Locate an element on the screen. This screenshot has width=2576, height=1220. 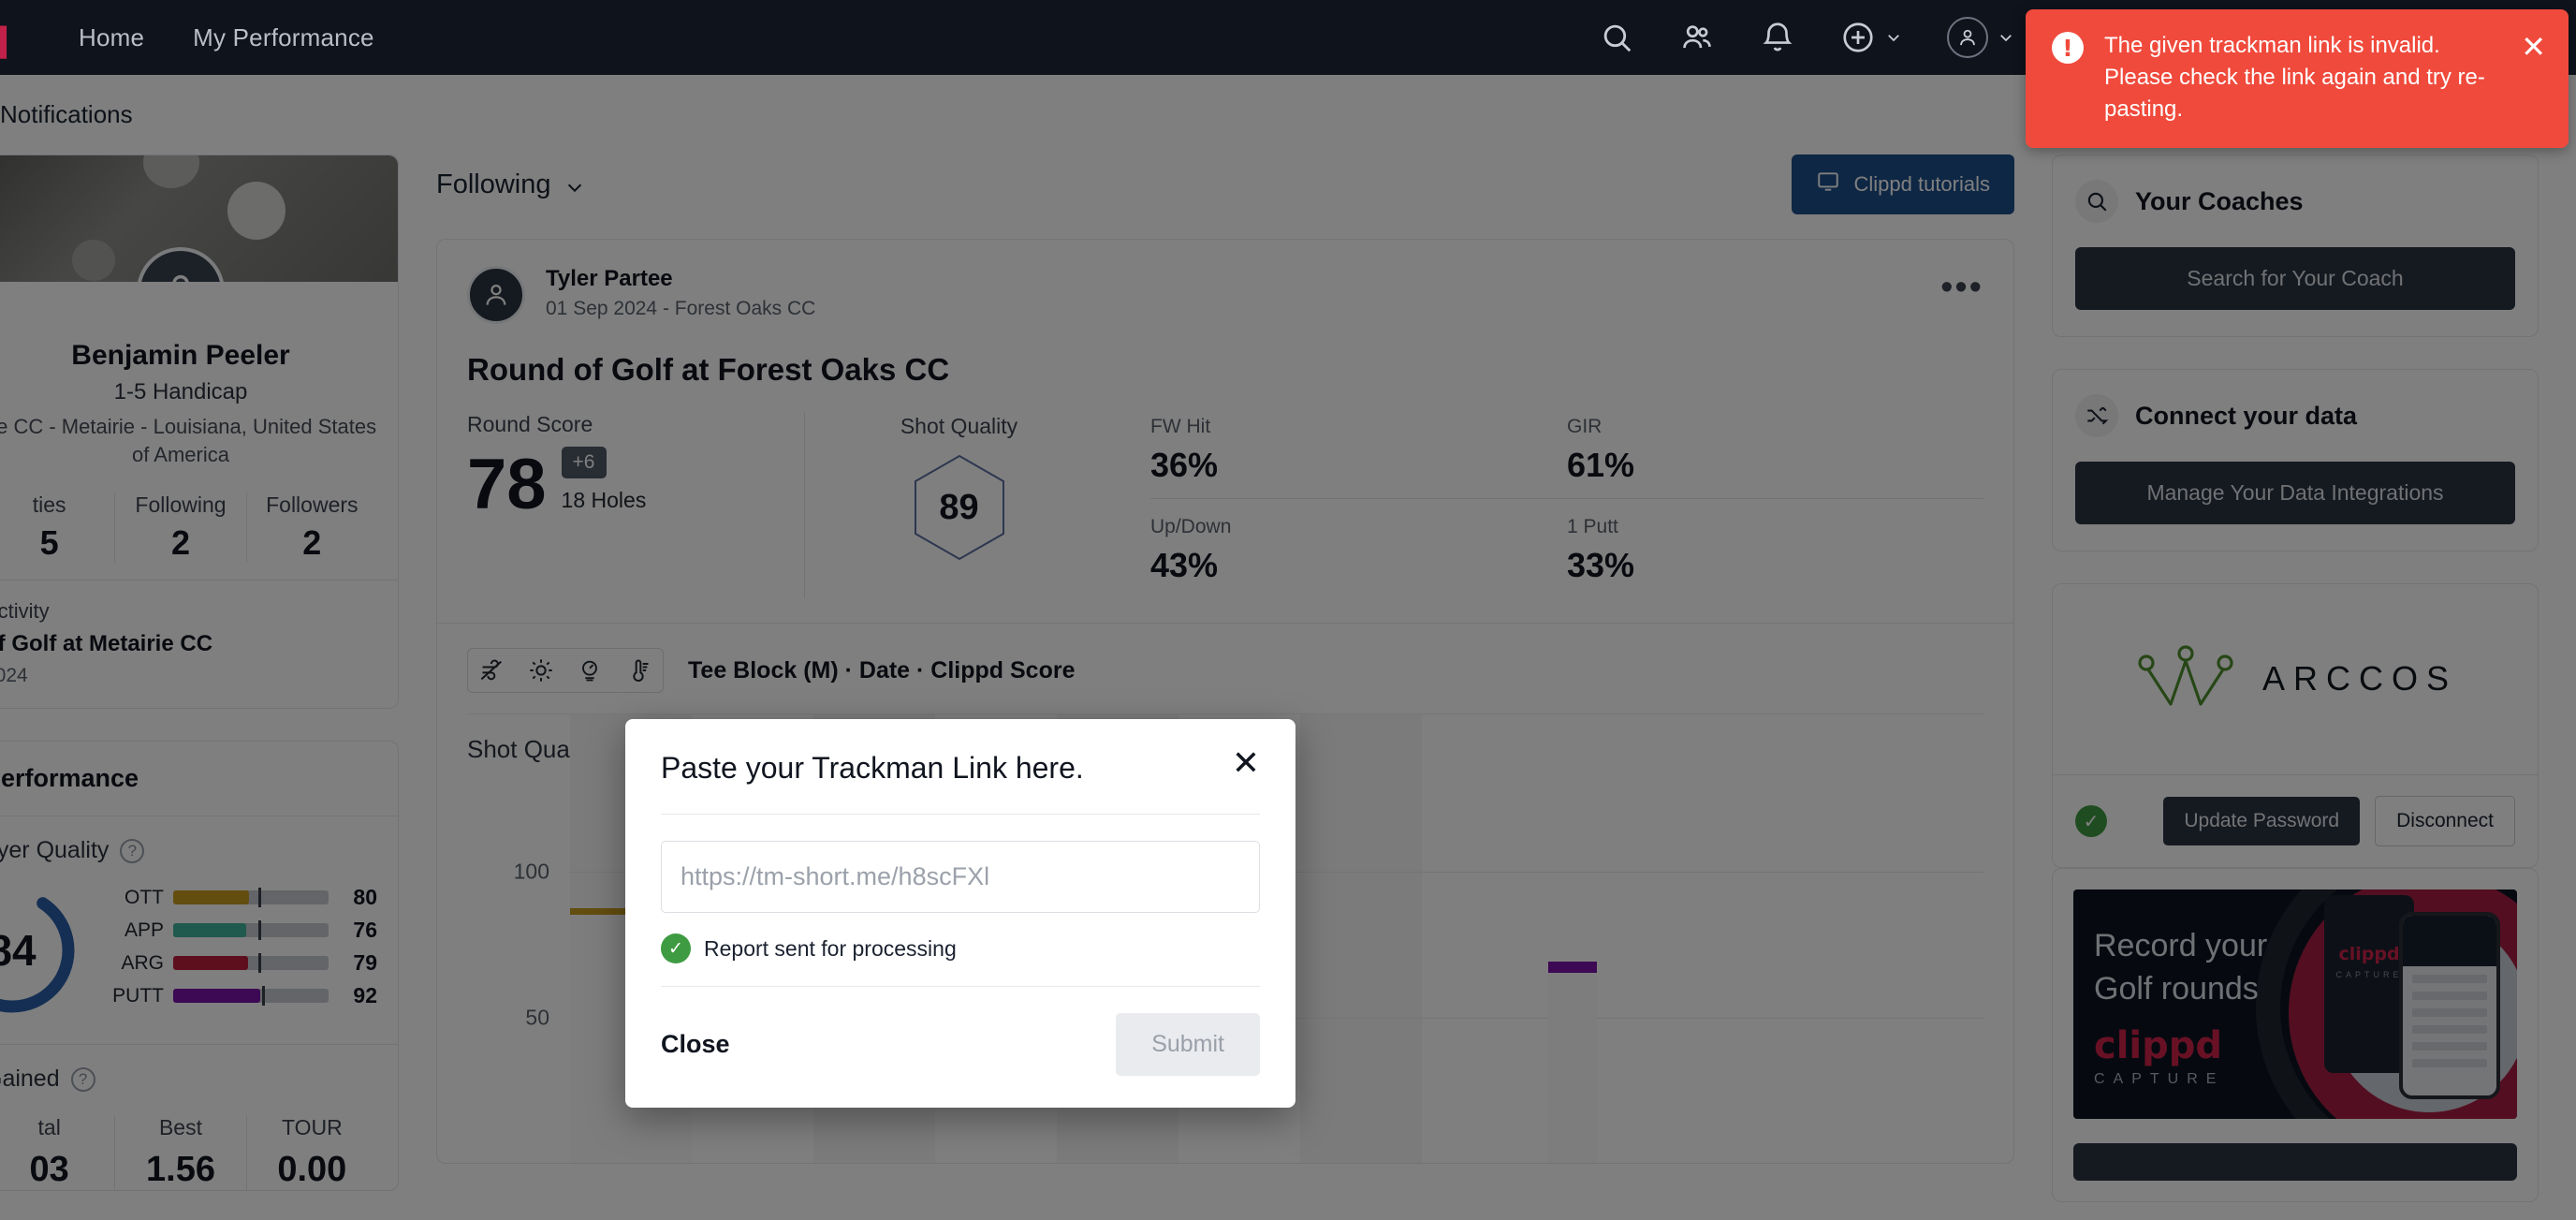
modal-close-button: Close is located at coordinates (695, 1044).